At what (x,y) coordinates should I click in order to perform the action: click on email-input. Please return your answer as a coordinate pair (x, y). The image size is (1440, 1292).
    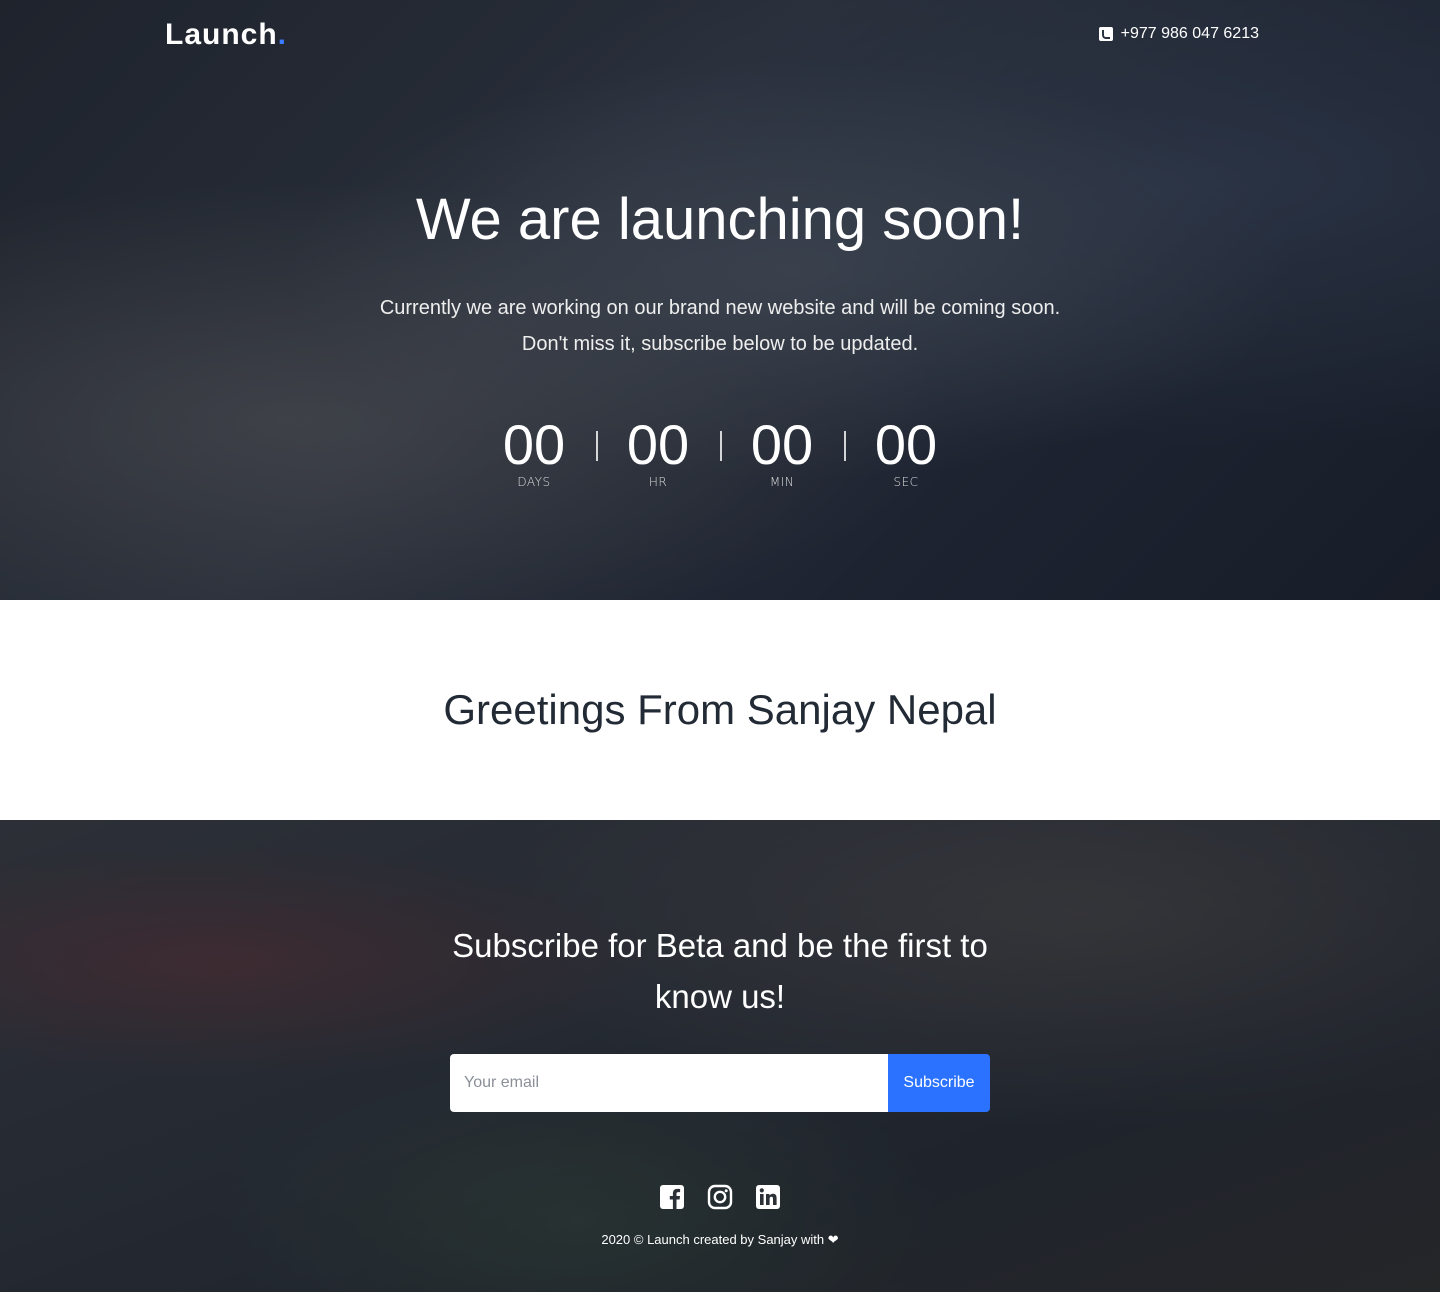
    Looking at the image, I should click on (669, 1083).